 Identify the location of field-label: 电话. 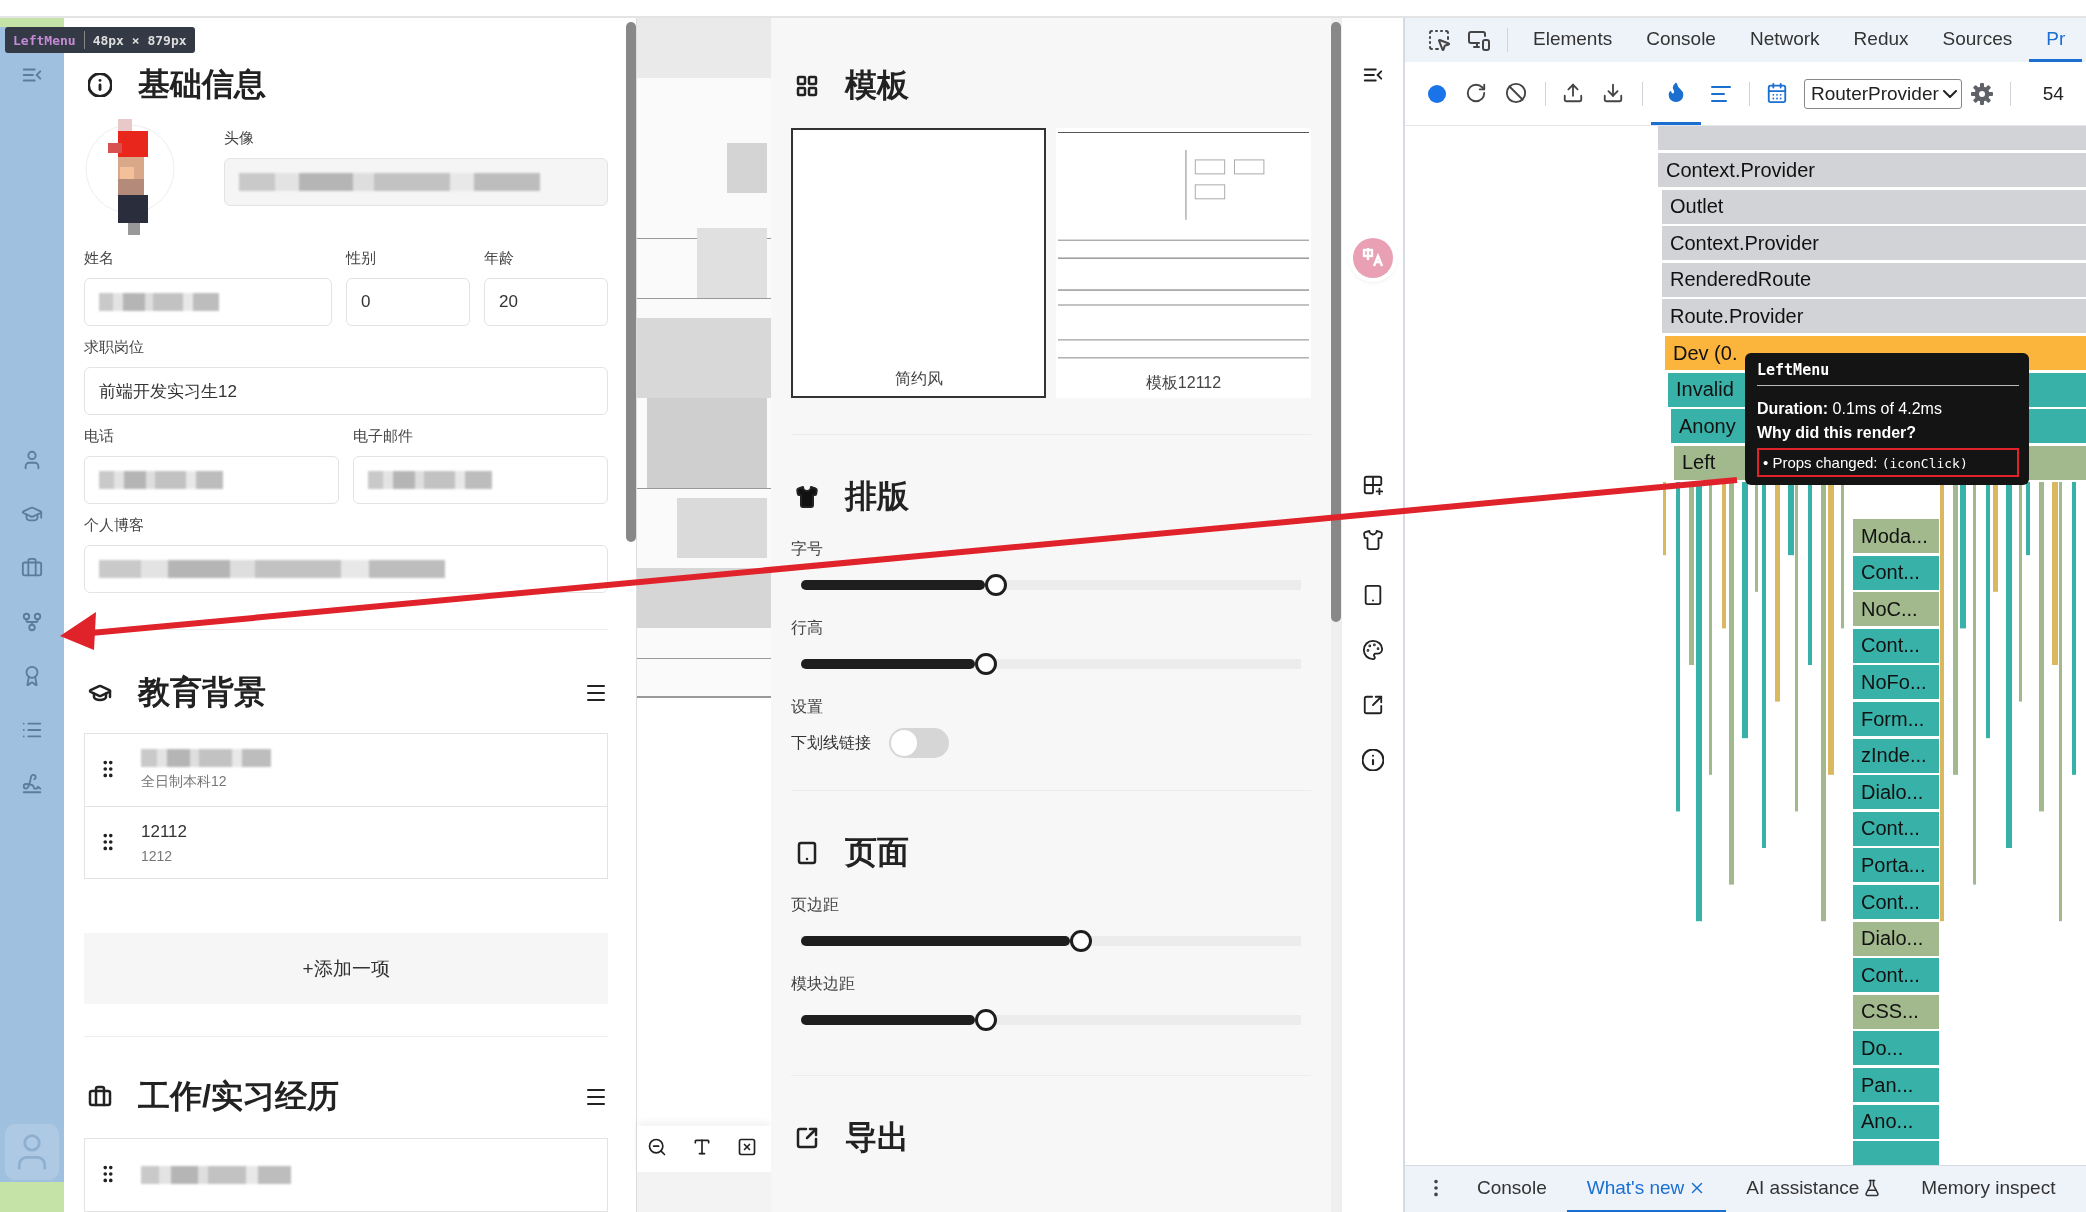
(99, 437).